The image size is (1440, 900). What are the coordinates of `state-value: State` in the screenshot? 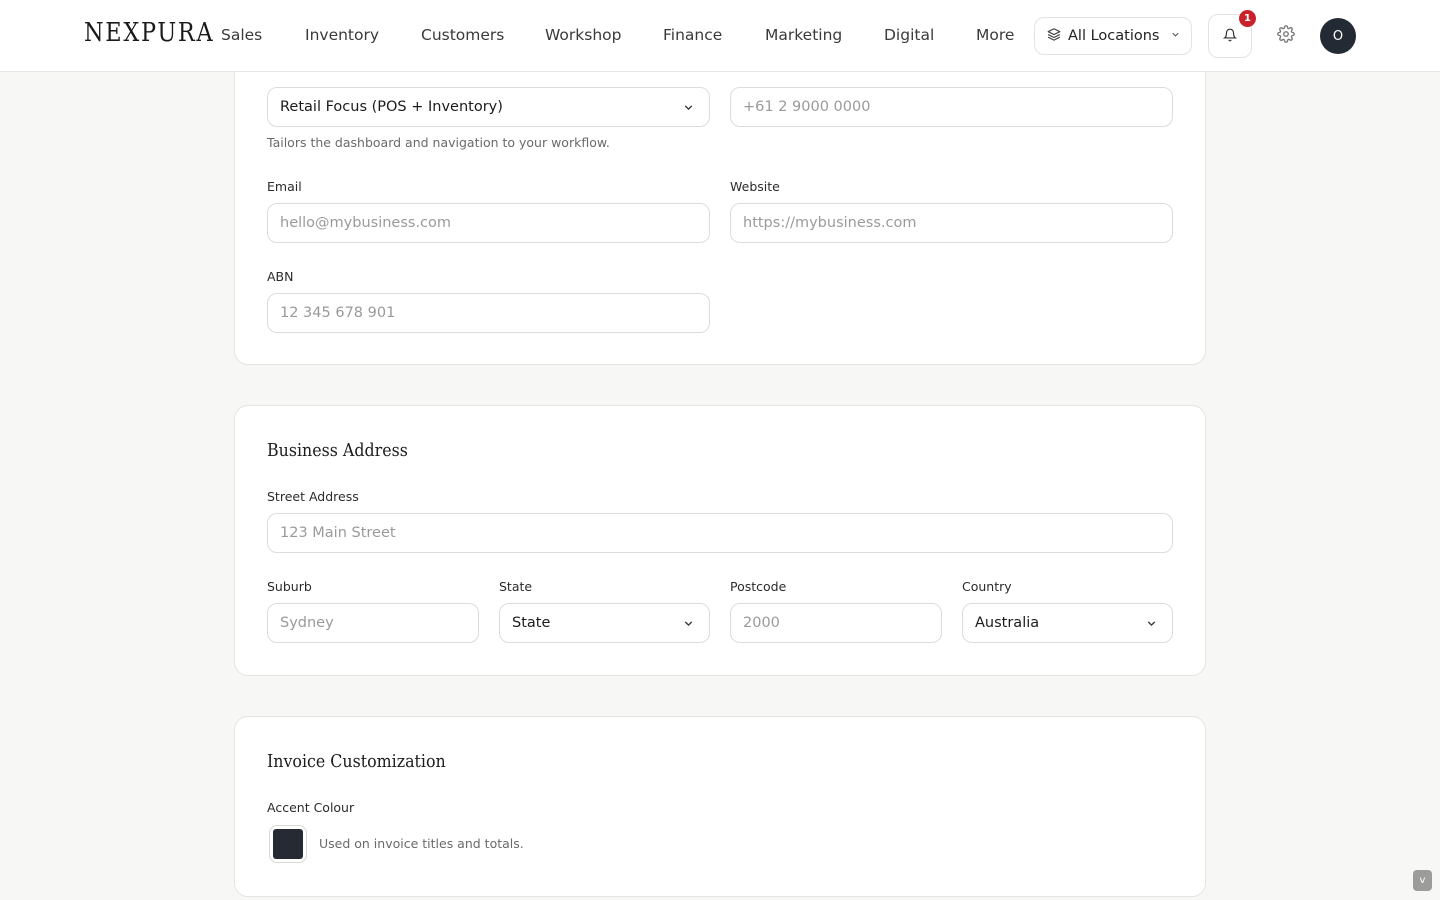 It's located at (531, 623).